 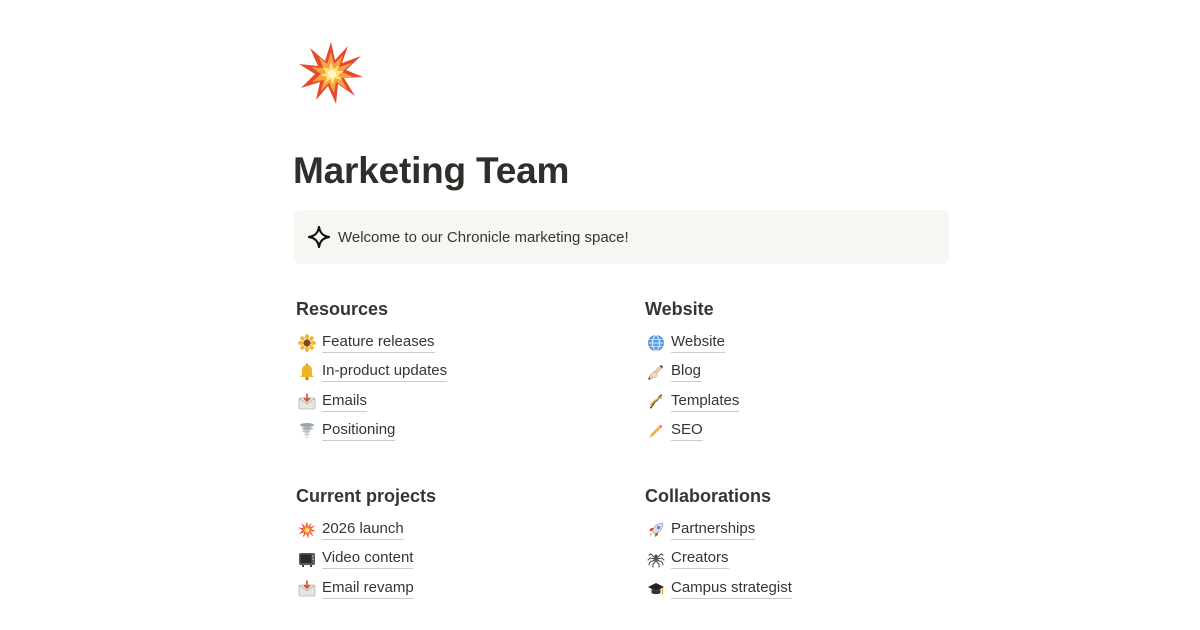 What do you see at coordinates (307, 559) in the screenshot?
I see `television-icon` at bounding box center [307, 559].